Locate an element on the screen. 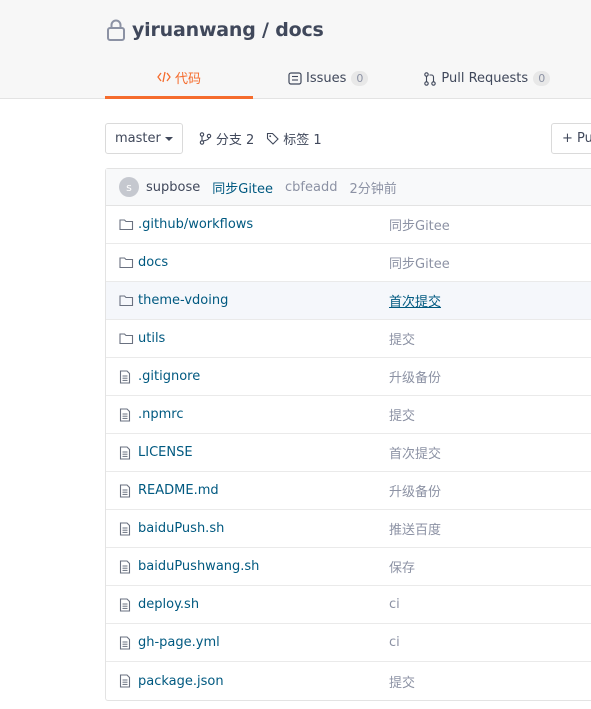  file-row: LICENSE 首次提交 is located at coordinates (348, 453).